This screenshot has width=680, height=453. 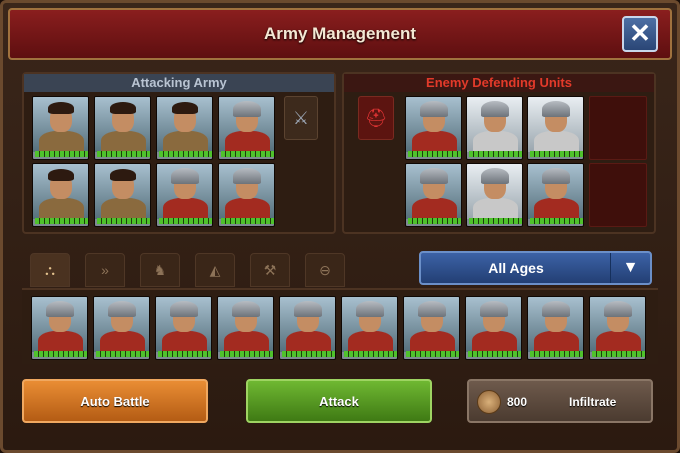 I want to click on chevron-down-icon: ▼, so click(x=630, y=268).